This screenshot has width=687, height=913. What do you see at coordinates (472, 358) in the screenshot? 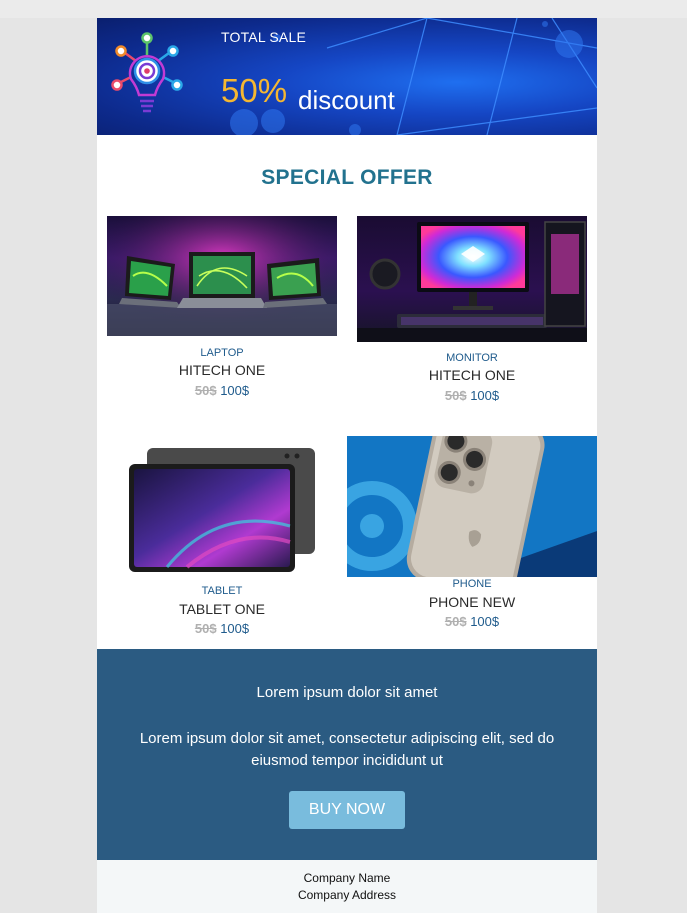
I see `product-category: MONITOR` at bounding box center [472, 358].